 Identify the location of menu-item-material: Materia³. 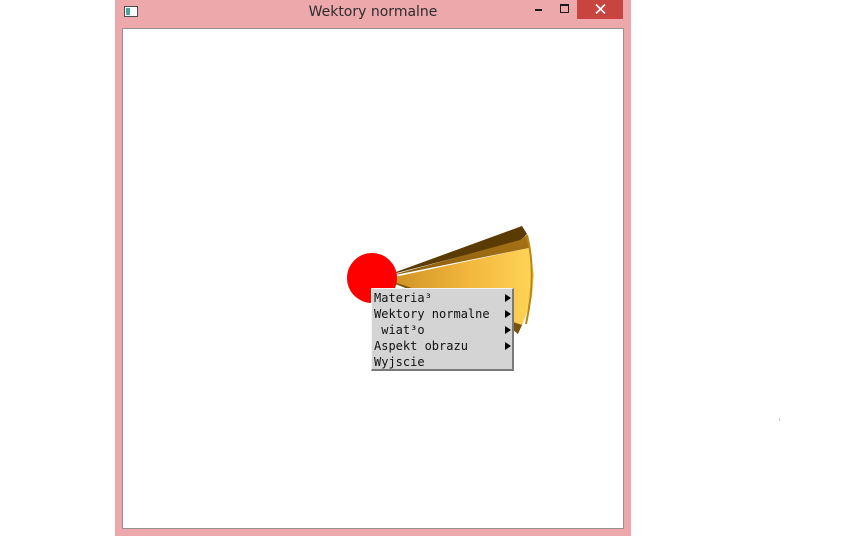
(442, 298).